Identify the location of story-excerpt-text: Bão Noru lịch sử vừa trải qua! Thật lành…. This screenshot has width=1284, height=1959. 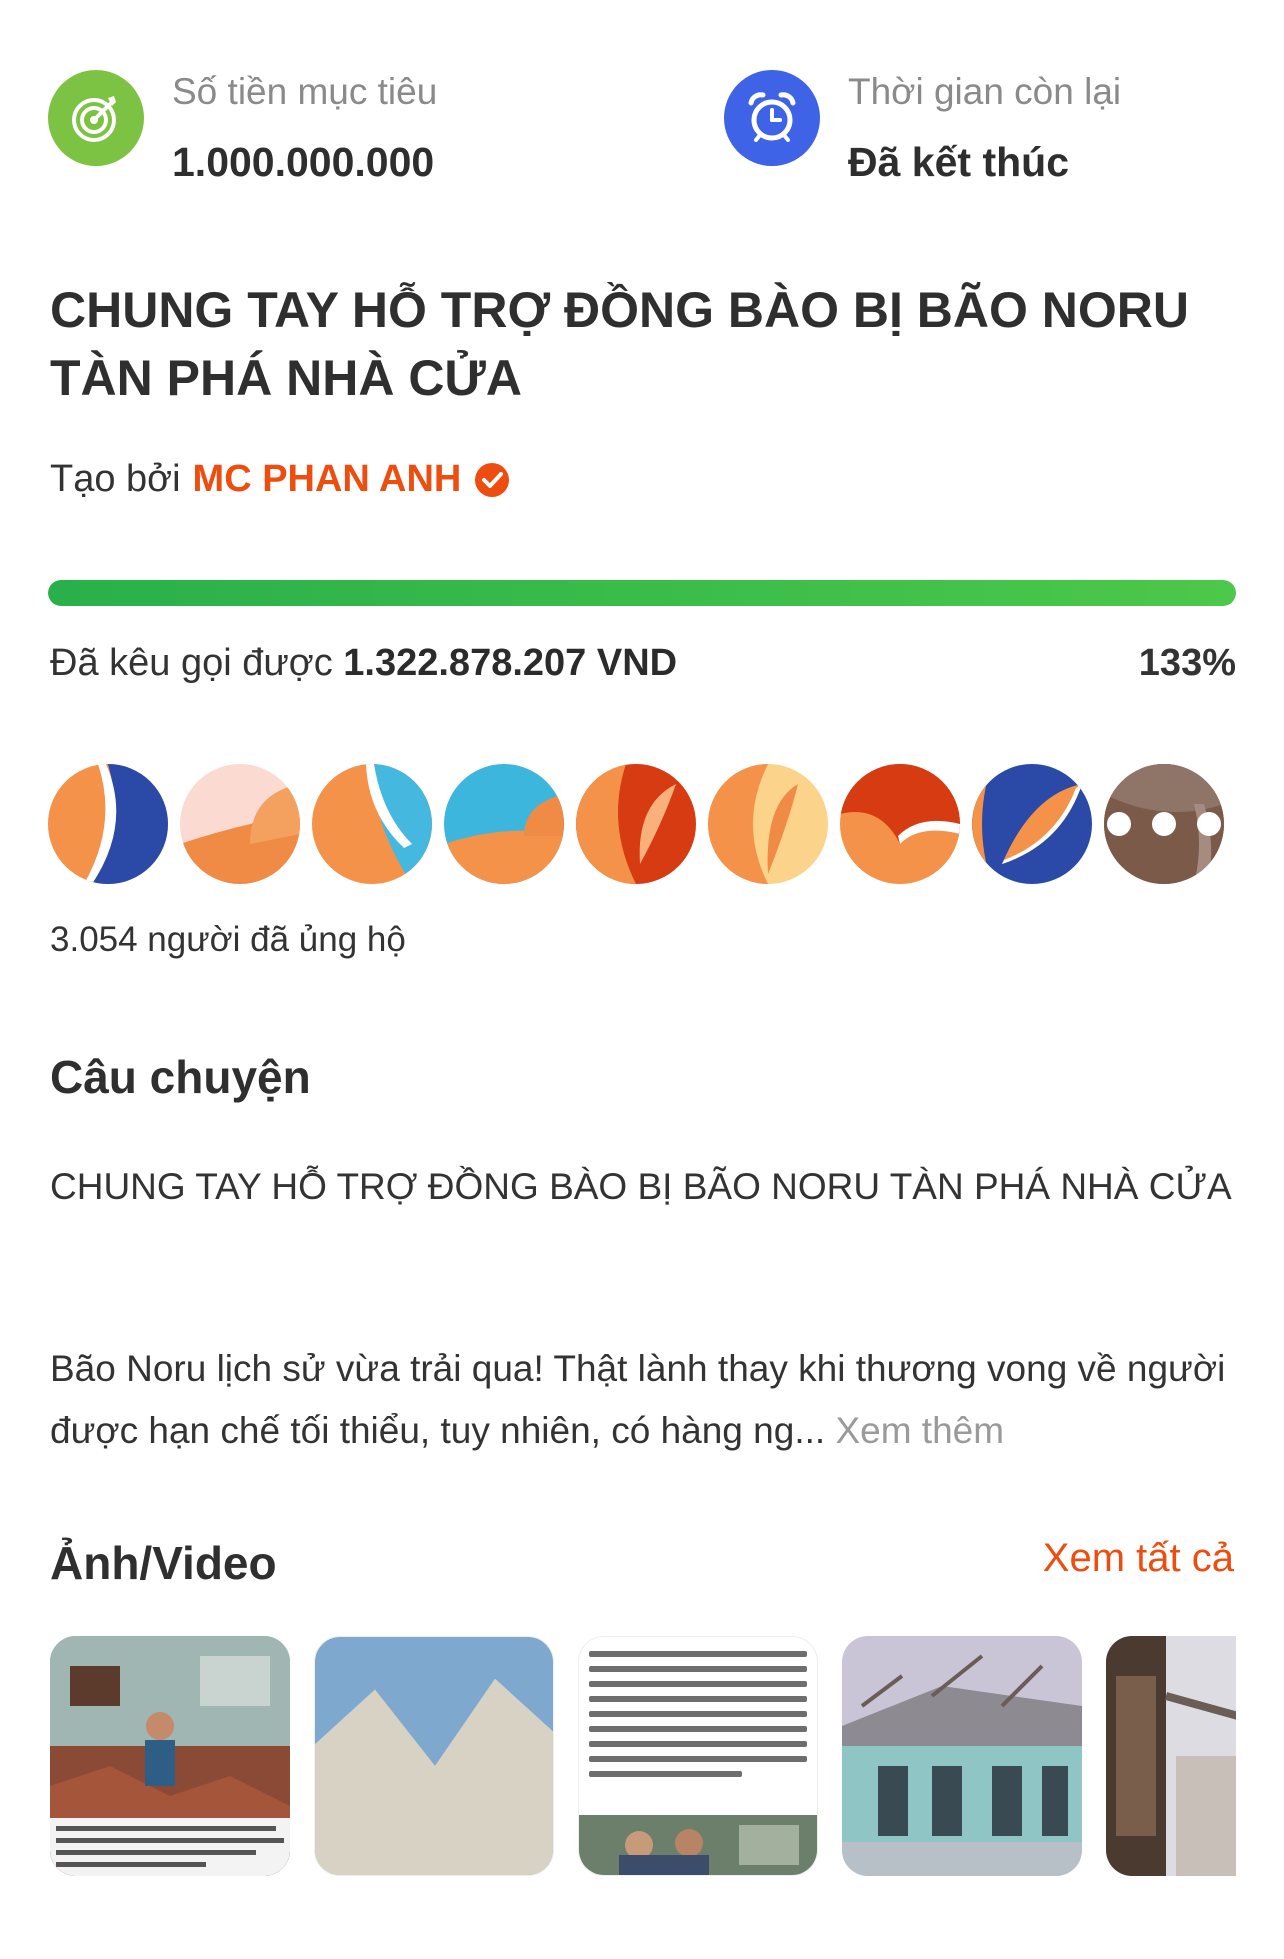
(638, 1399).